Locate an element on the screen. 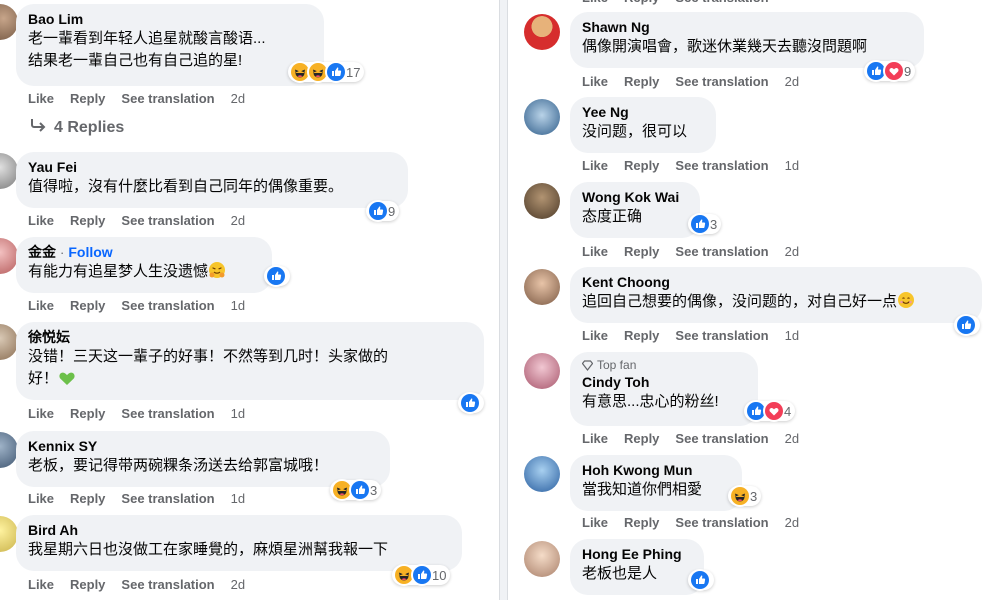  comment-text: 當我知道你們相愛 is located at coordinates (642, 489).